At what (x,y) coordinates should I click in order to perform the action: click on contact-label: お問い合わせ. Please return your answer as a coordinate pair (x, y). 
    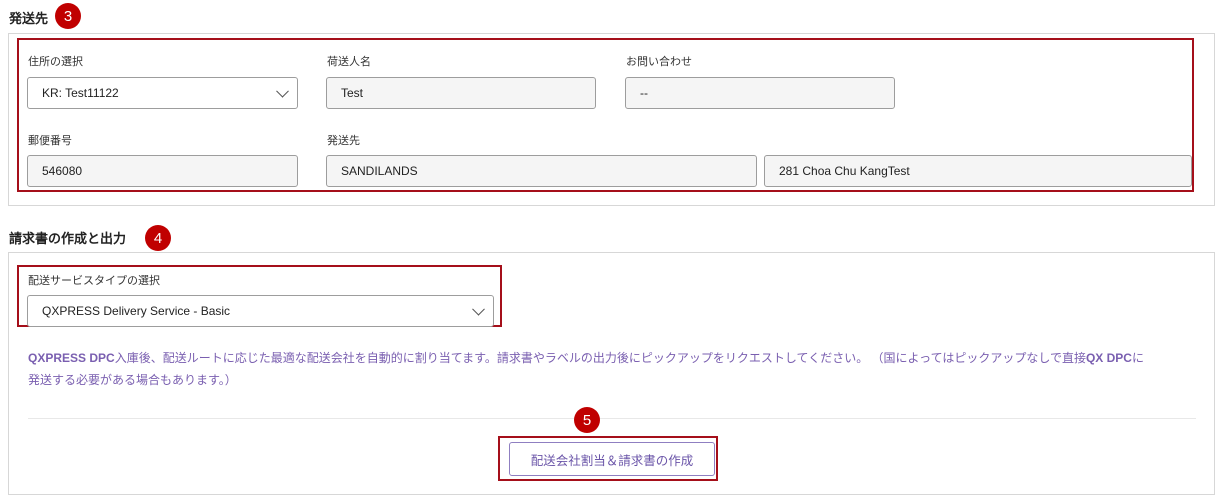
    Looking at the image, I should click on (659, 62).